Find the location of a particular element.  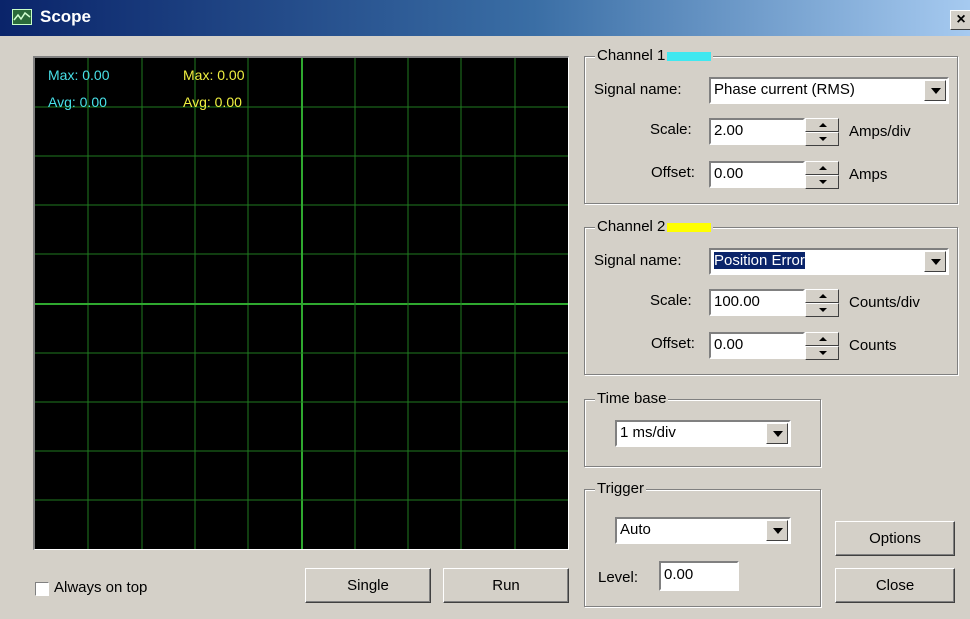

channel2-color-swatch is located at coordinates (689, 227).